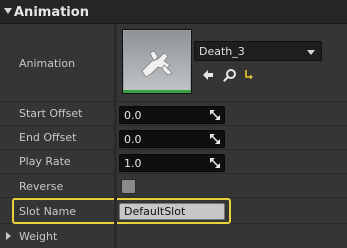  I want to click on collapse-arrow-icon, so click(8, 11).